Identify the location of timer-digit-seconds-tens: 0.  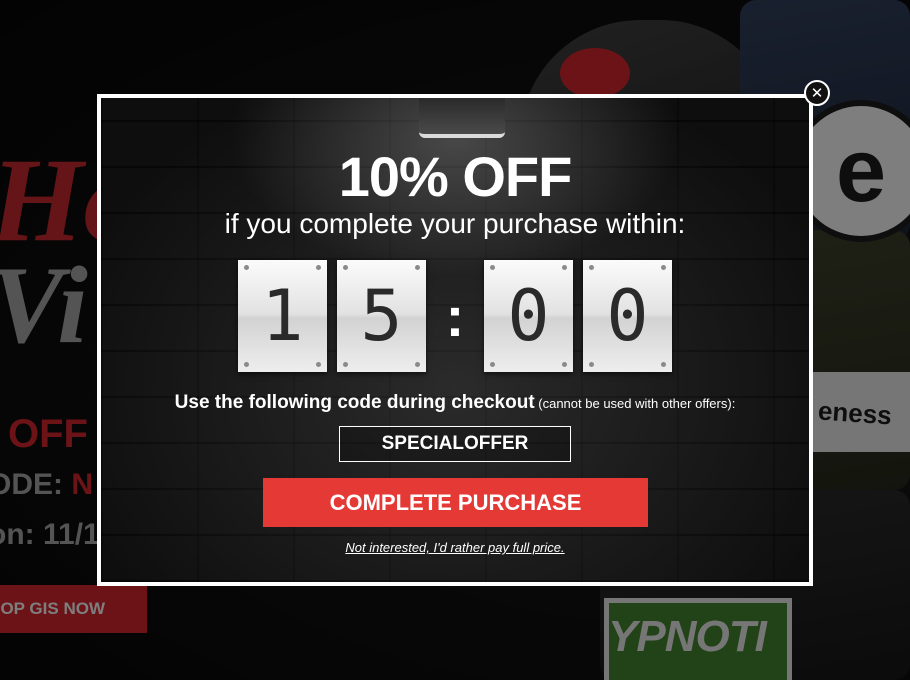
(528, 316).